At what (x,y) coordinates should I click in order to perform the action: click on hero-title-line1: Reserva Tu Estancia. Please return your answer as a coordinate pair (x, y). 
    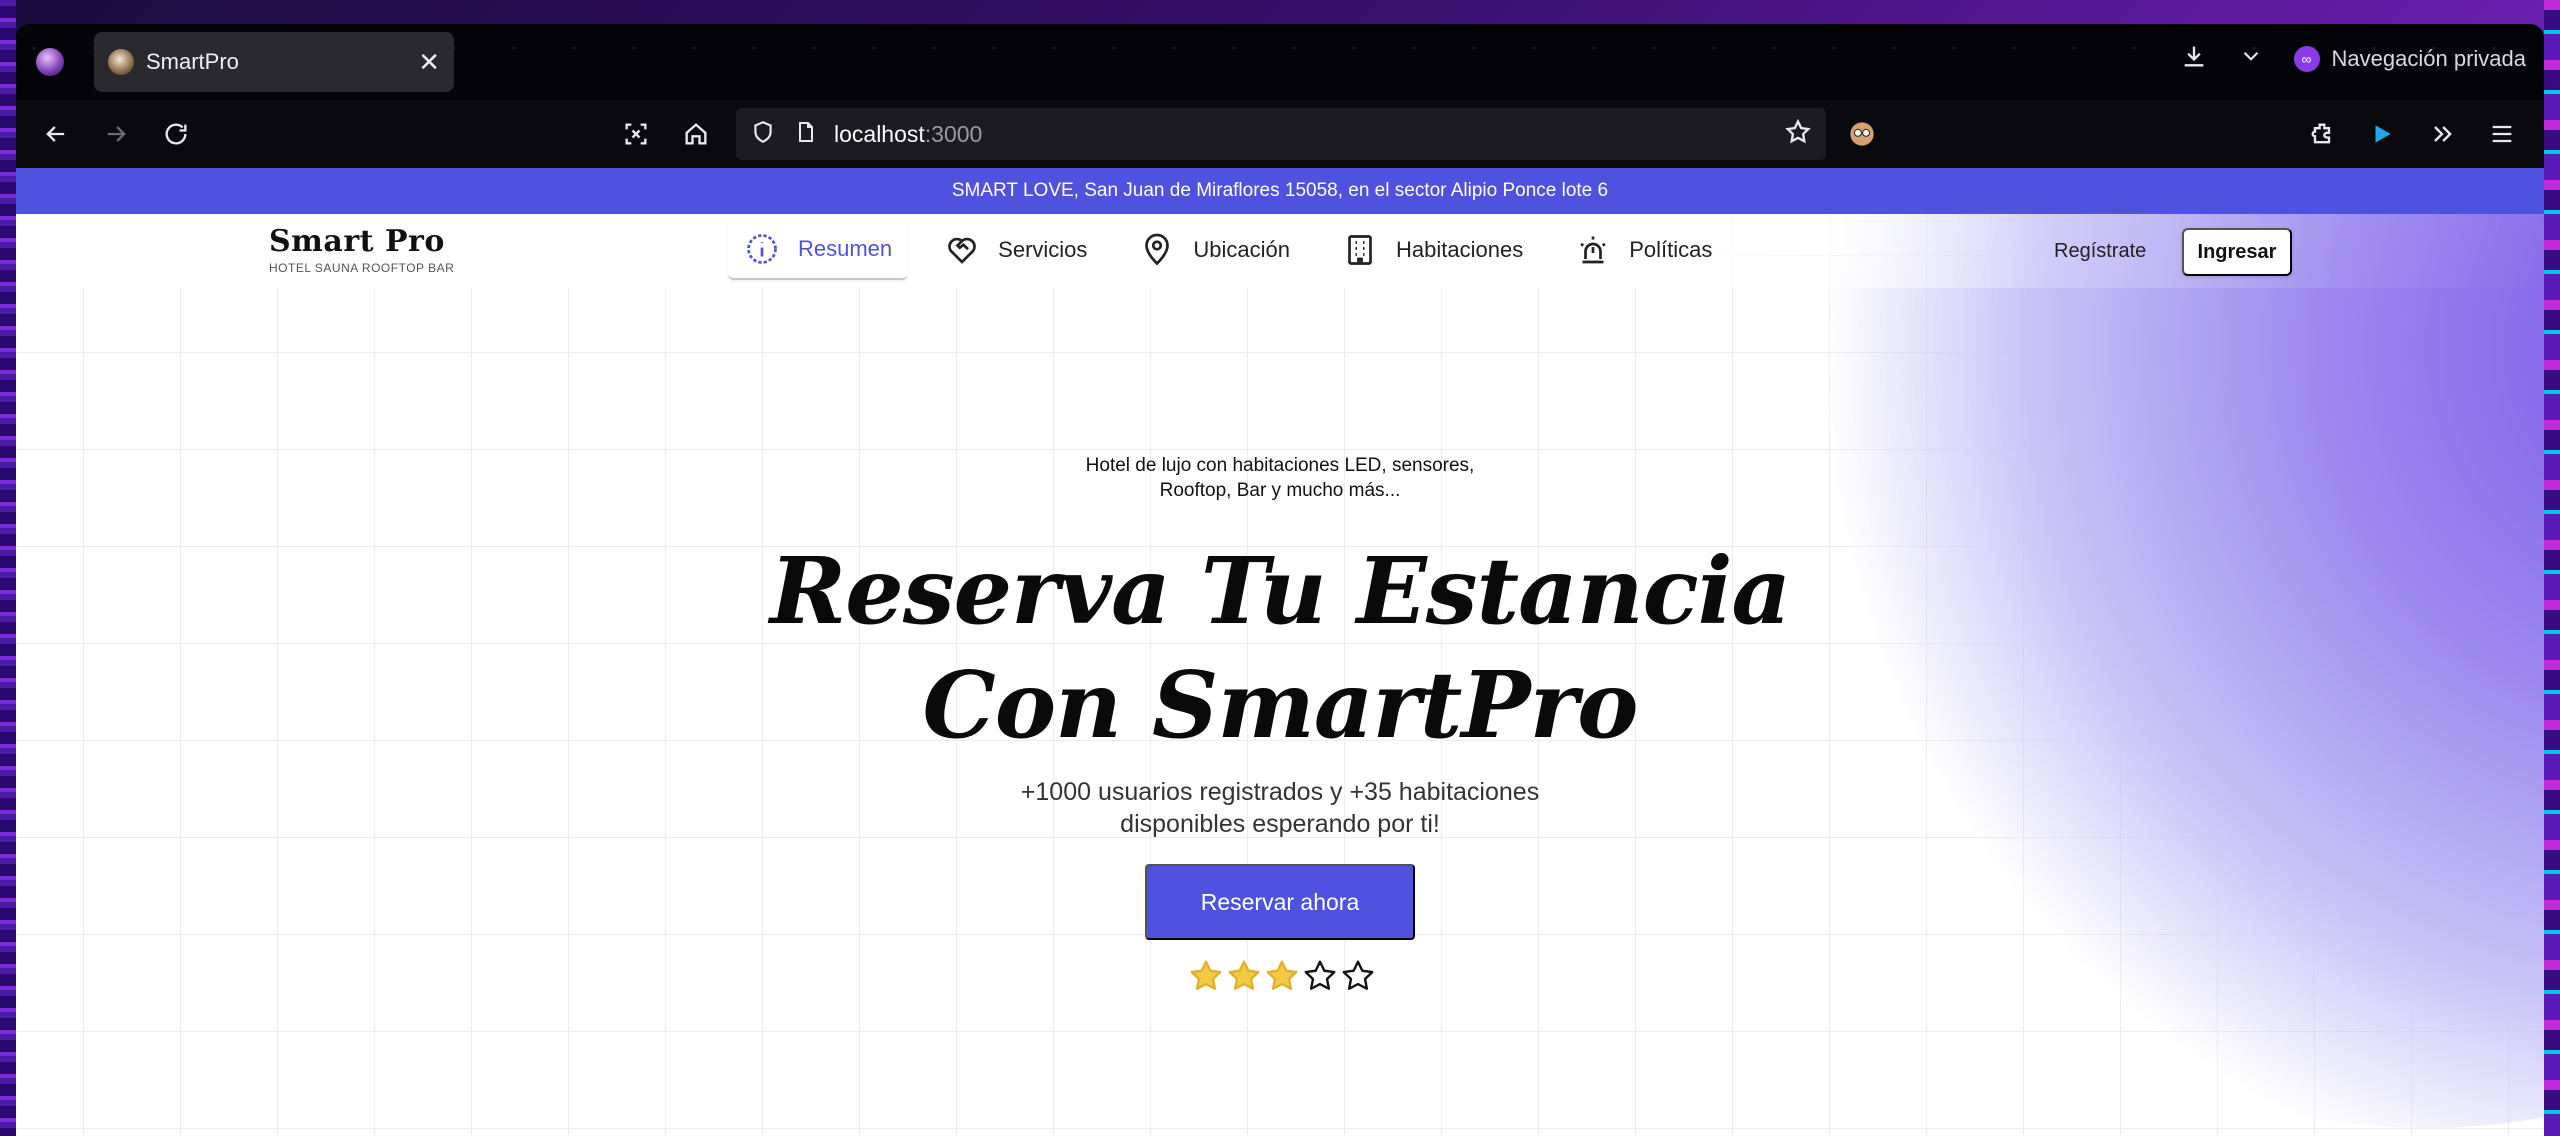
    Looking at the image, I should click on (1280, 591).